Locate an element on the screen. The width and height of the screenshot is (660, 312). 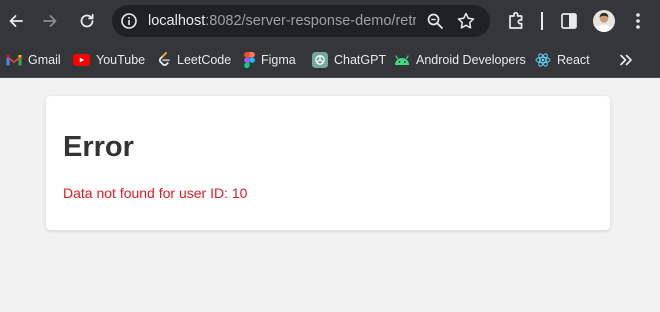
bookmark-gmail: Gmail is located at coordinates (33, 60).